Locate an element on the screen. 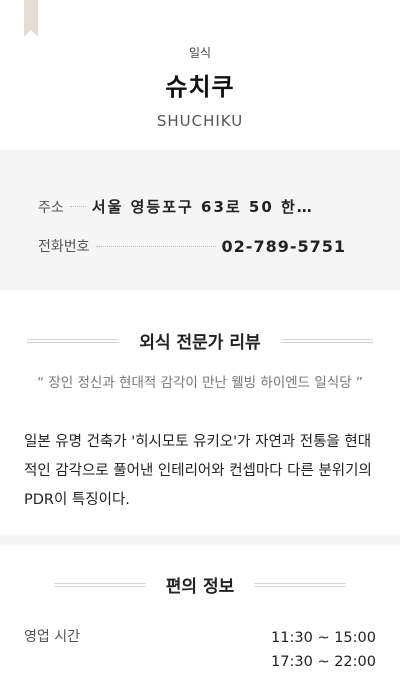  hours-values: 11:30 ~ 15:00 17:30 ~ 22:00 is located at coordinates (323, 650).